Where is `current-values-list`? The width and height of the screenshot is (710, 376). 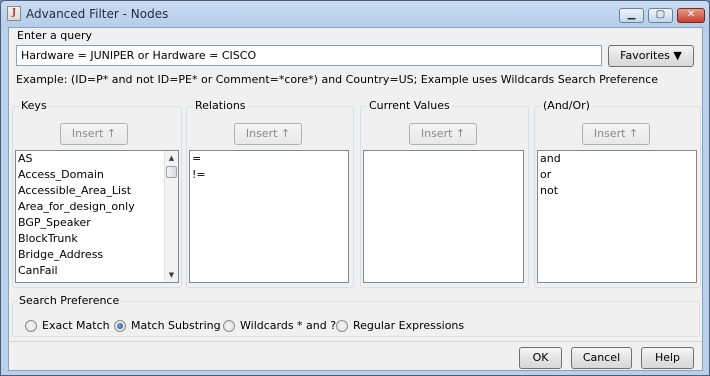 current-values-list is located at coordinates (443, 216).